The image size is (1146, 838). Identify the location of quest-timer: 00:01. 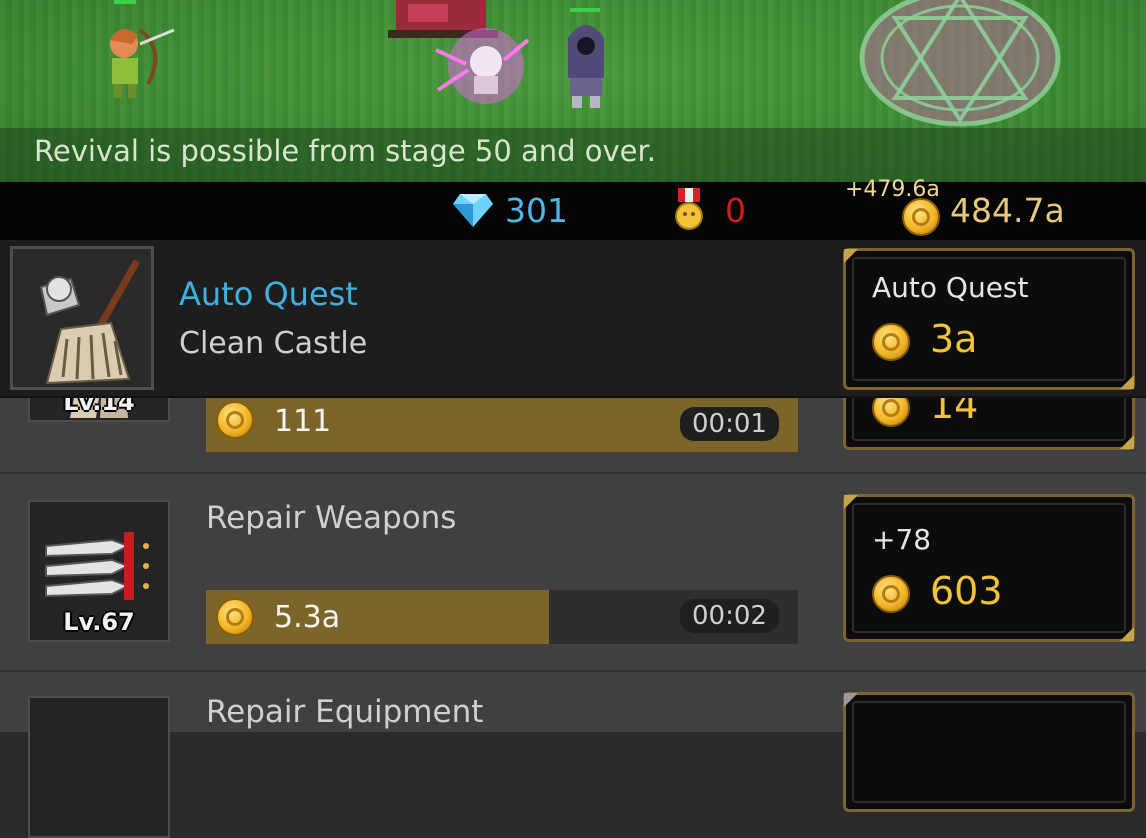
(729, 424).